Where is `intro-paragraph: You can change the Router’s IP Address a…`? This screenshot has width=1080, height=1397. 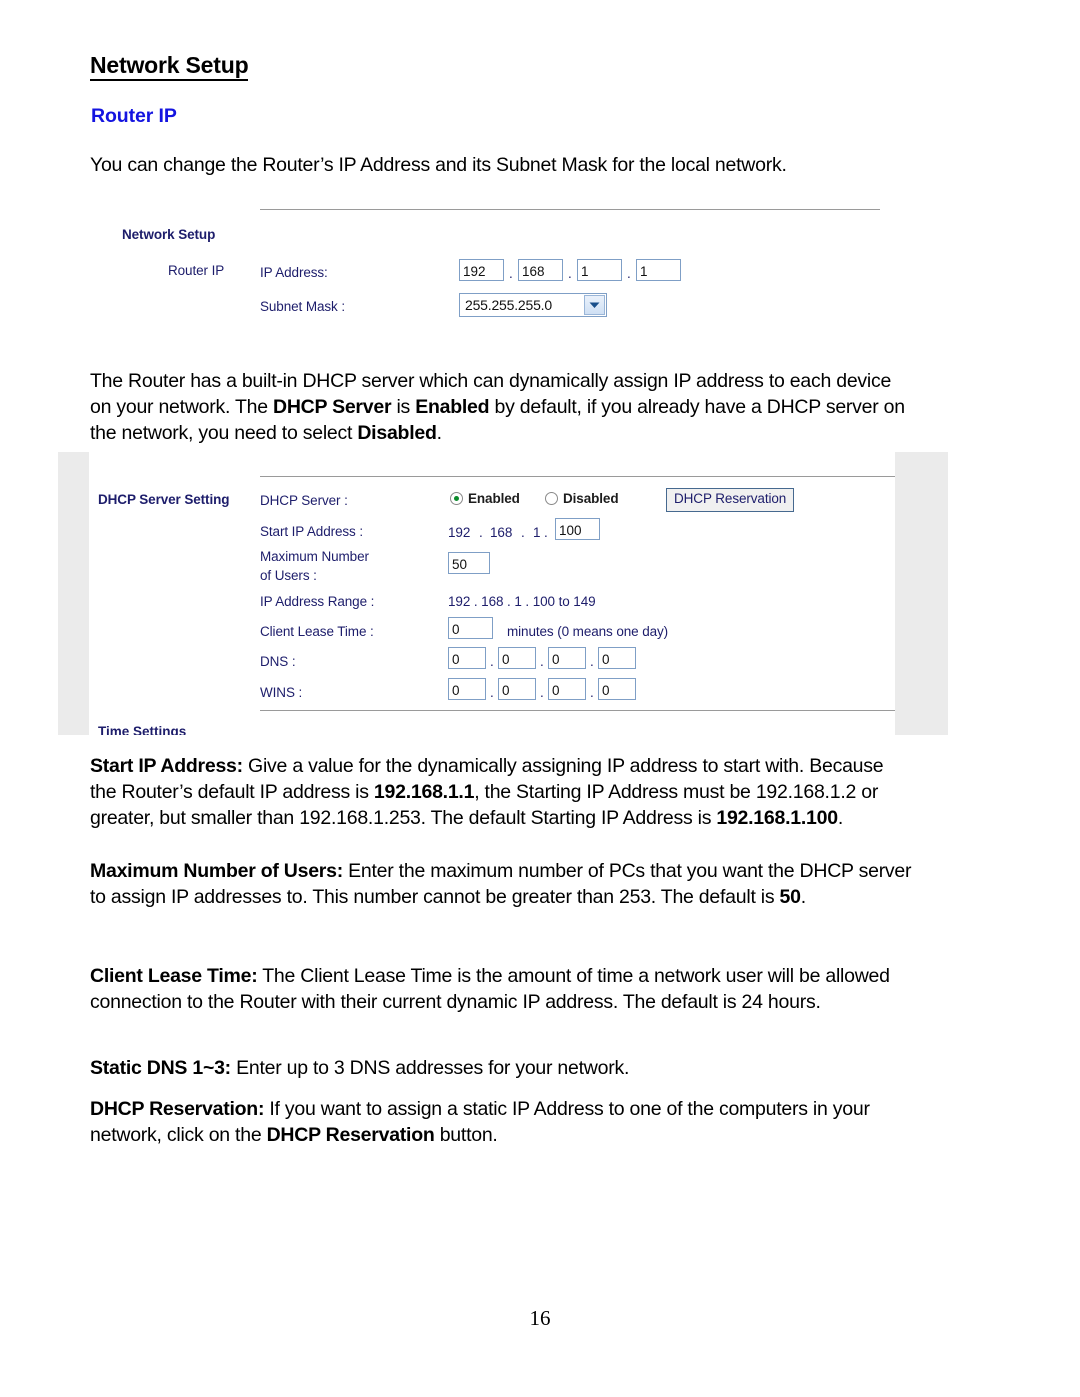 intro-paragraph: You can change the Router’s IP Address a… is located at coordinates (438, 165).